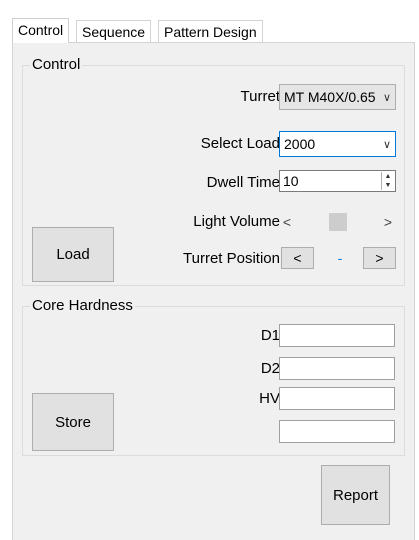  I want to click on d2-field, so click(337, 368).